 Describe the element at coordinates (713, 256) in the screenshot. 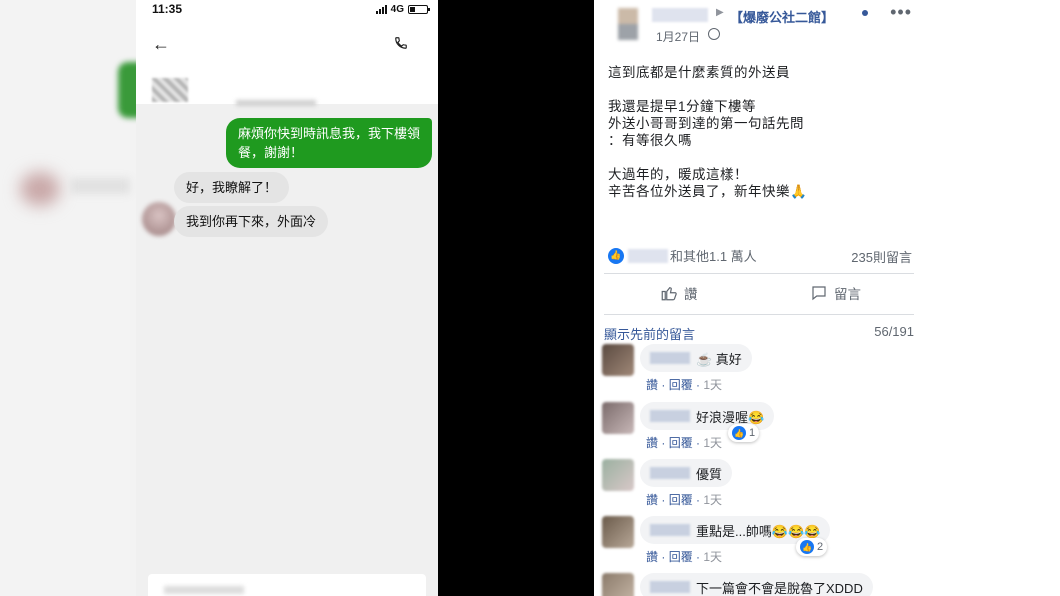

I see `reactions-text: 和其他1.1 萬人` at that location.